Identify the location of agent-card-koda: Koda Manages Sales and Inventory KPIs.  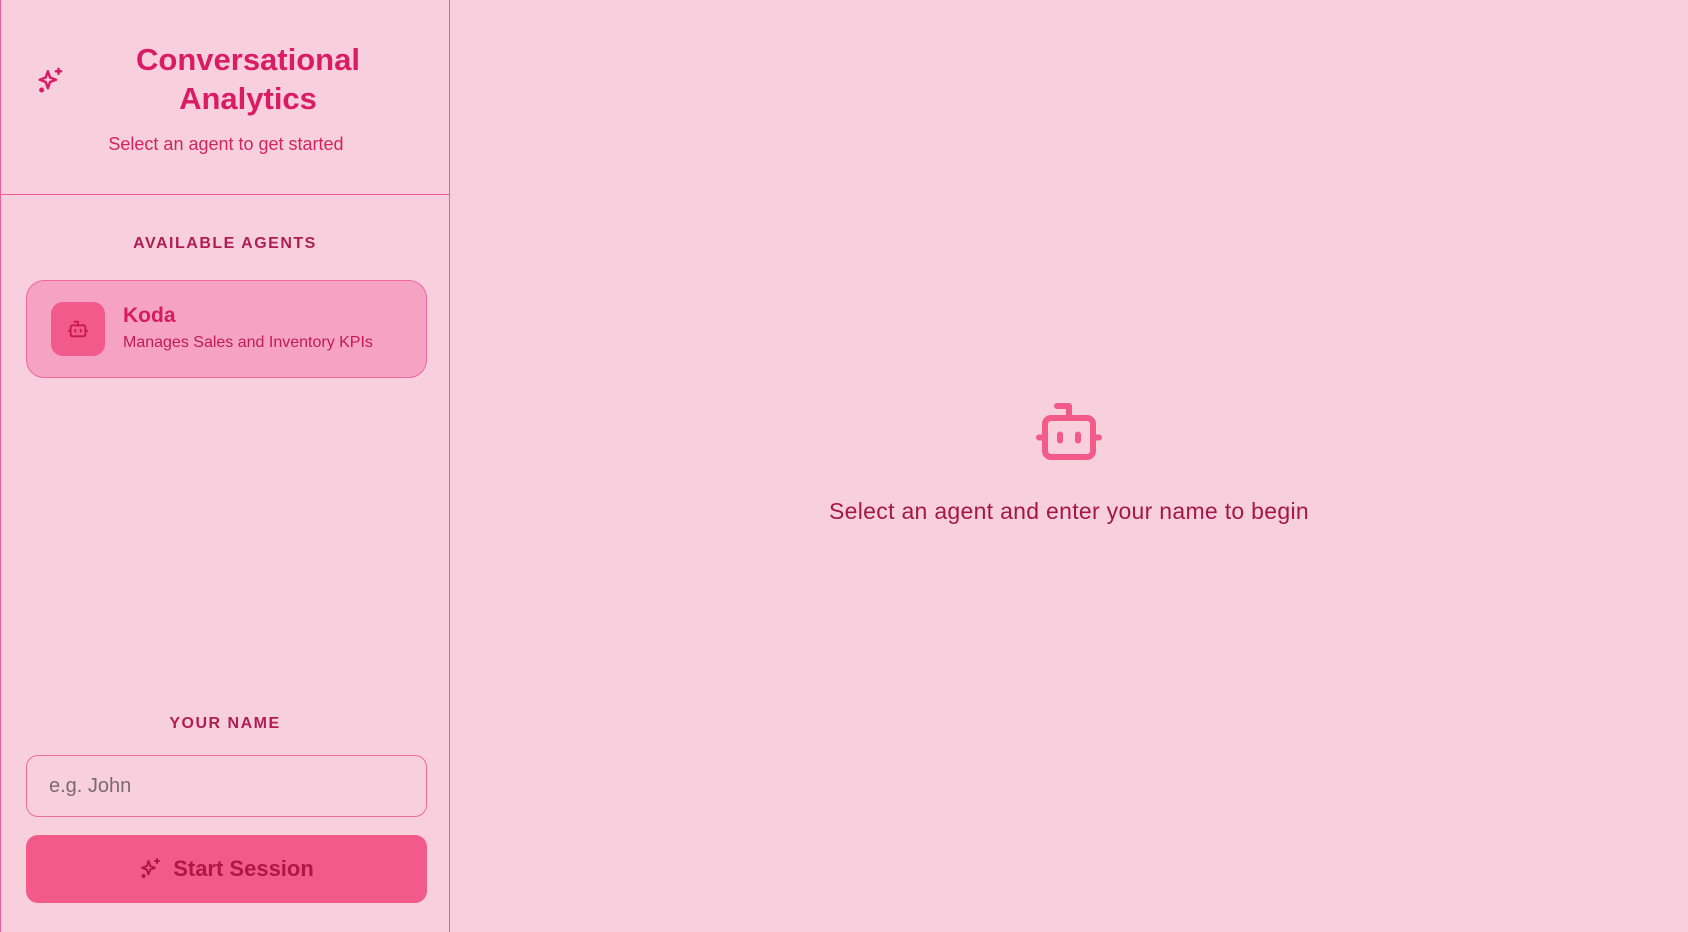
(226, 329).